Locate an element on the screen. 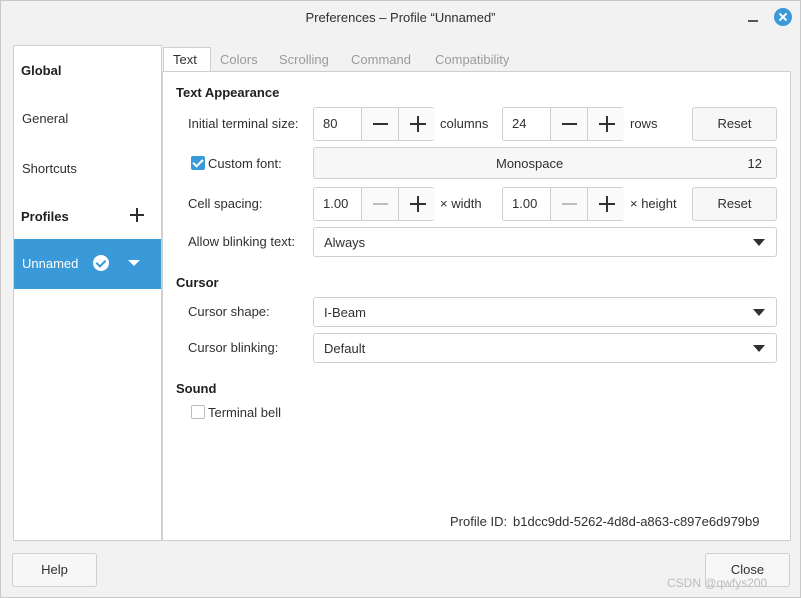 This screenshot has height=598, width=801. font-size: 12 is located at coordinates (754, 163).